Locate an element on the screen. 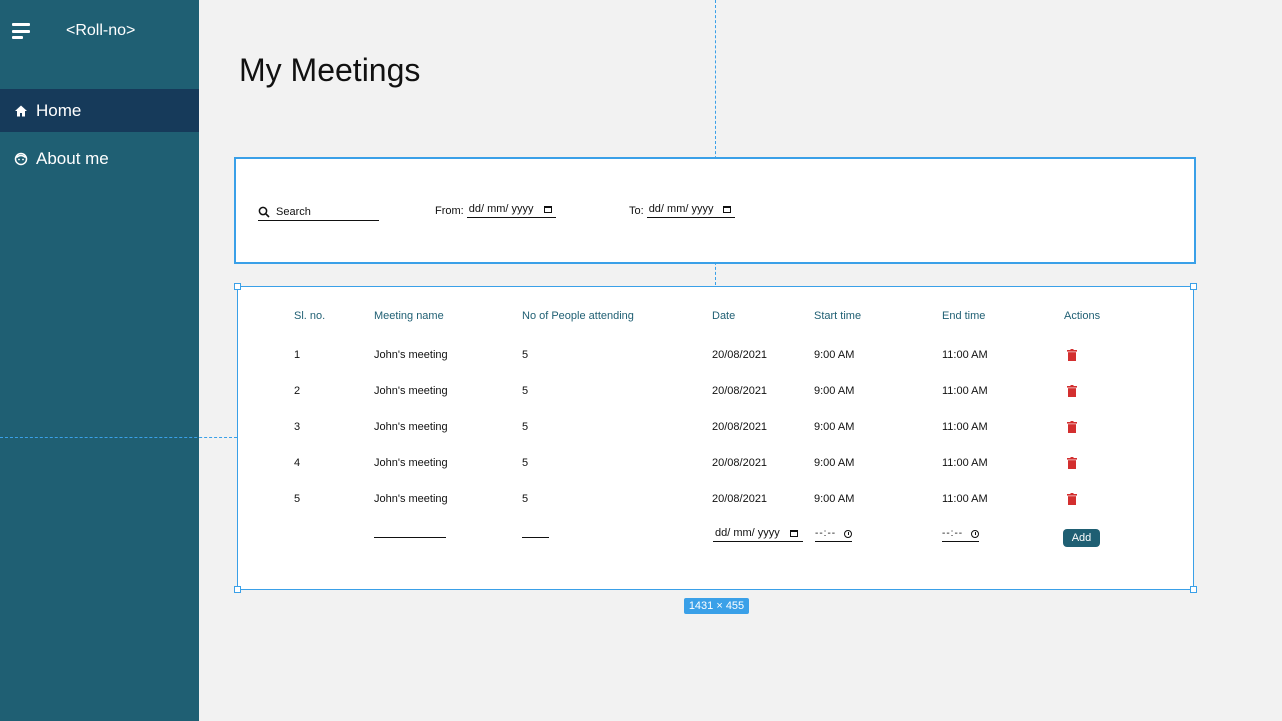  cell-sl: 3 is located at coordinates (297, 427).